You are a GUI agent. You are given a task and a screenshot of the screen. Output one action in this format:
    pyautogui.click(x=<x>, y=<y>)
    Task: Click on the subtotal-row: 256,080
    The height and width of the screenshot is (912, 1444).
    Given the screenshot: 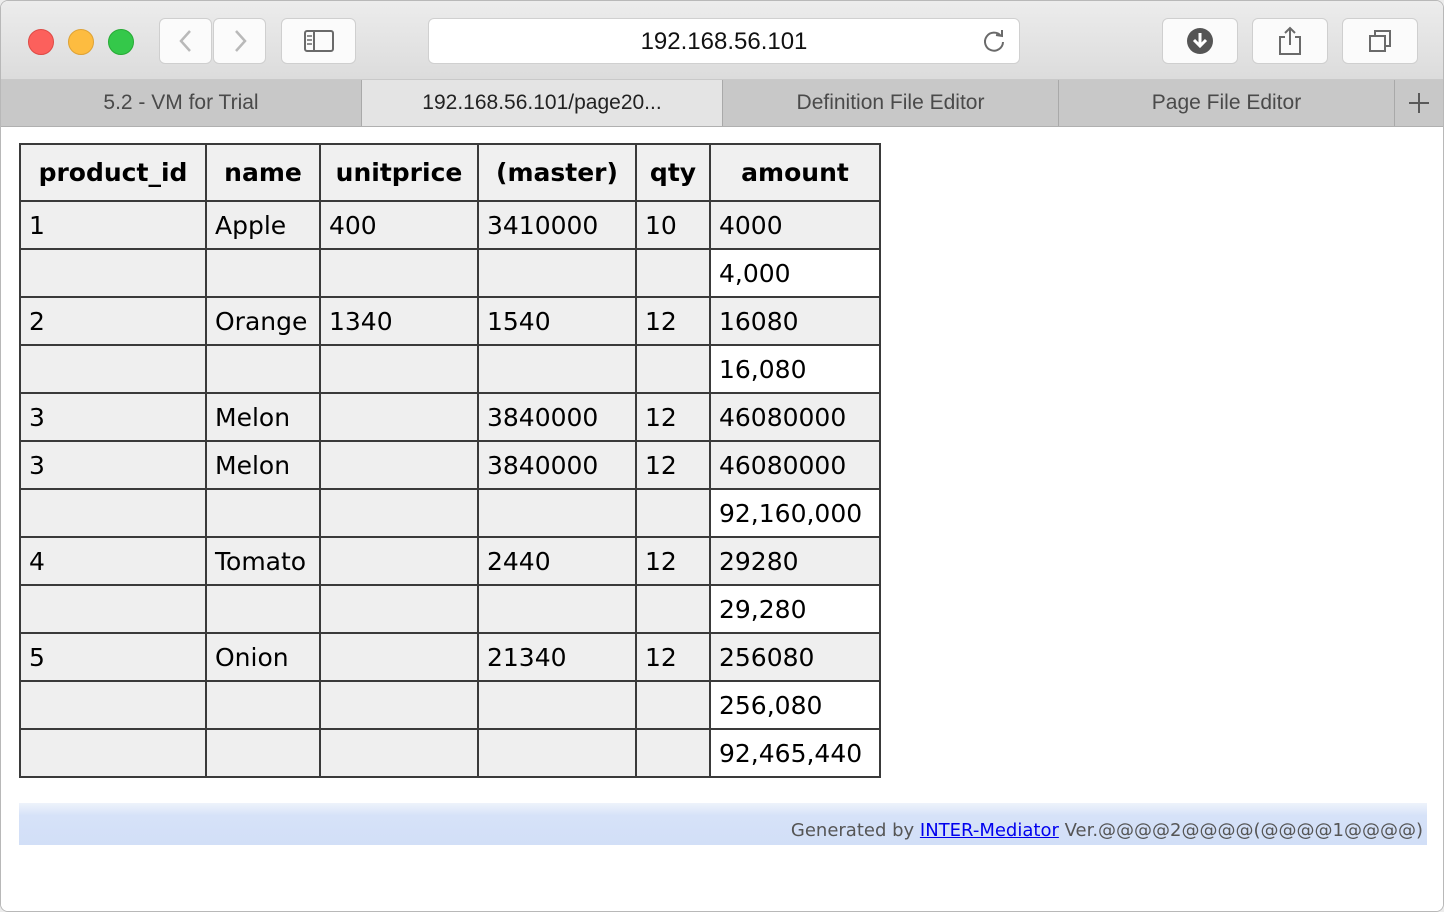 What is the action you would take?
    pyautogui.click(x=450, y=705)
    